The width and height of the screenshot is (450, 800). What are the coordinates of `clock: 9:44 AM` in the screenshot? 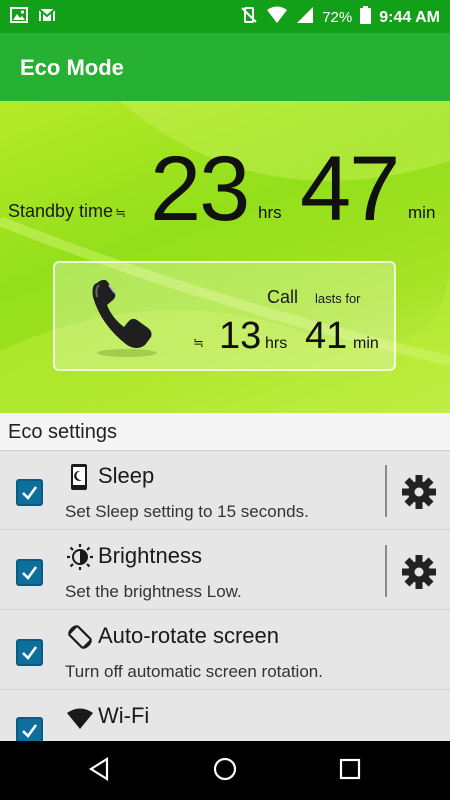 It's located at (409, 17).